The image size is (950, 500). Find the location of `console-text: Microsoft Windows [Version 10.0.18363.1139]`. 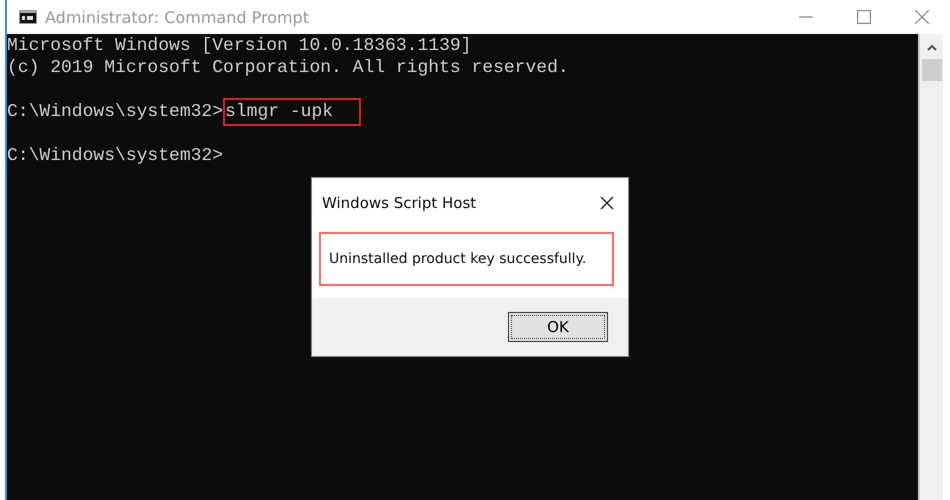

console-text: Microsoft Windows [Version 10.0.18363.1139] is located at coordinates (239, 46).